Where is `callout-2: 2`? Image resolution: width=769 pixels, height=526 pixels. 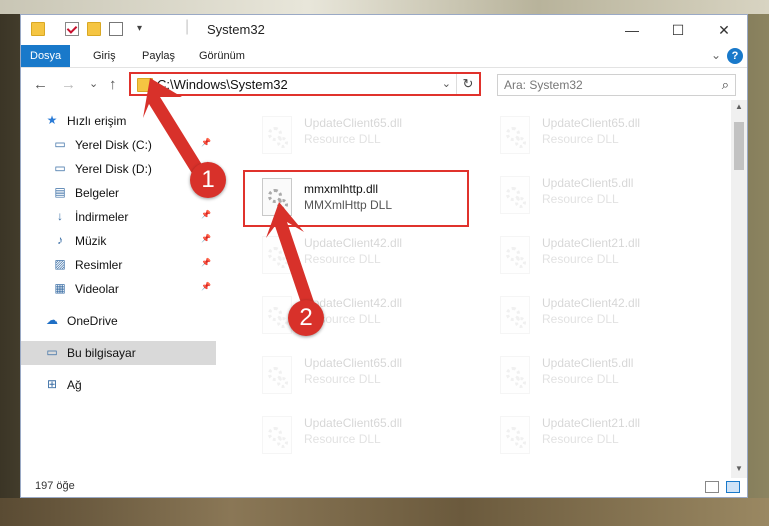 callout-2: 2 is located at coordinates (306, 318).